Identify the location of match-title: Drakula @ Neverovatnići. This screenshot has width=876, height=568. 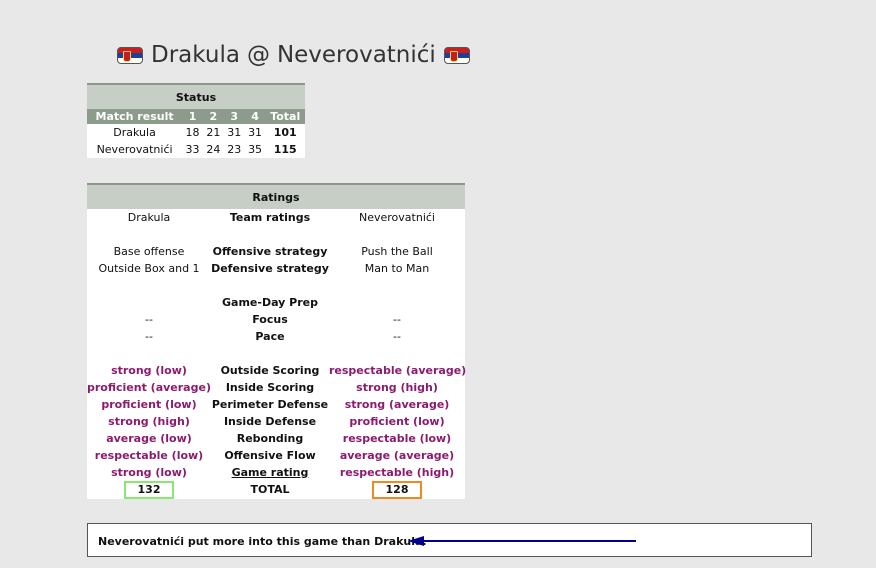
(293, 55).